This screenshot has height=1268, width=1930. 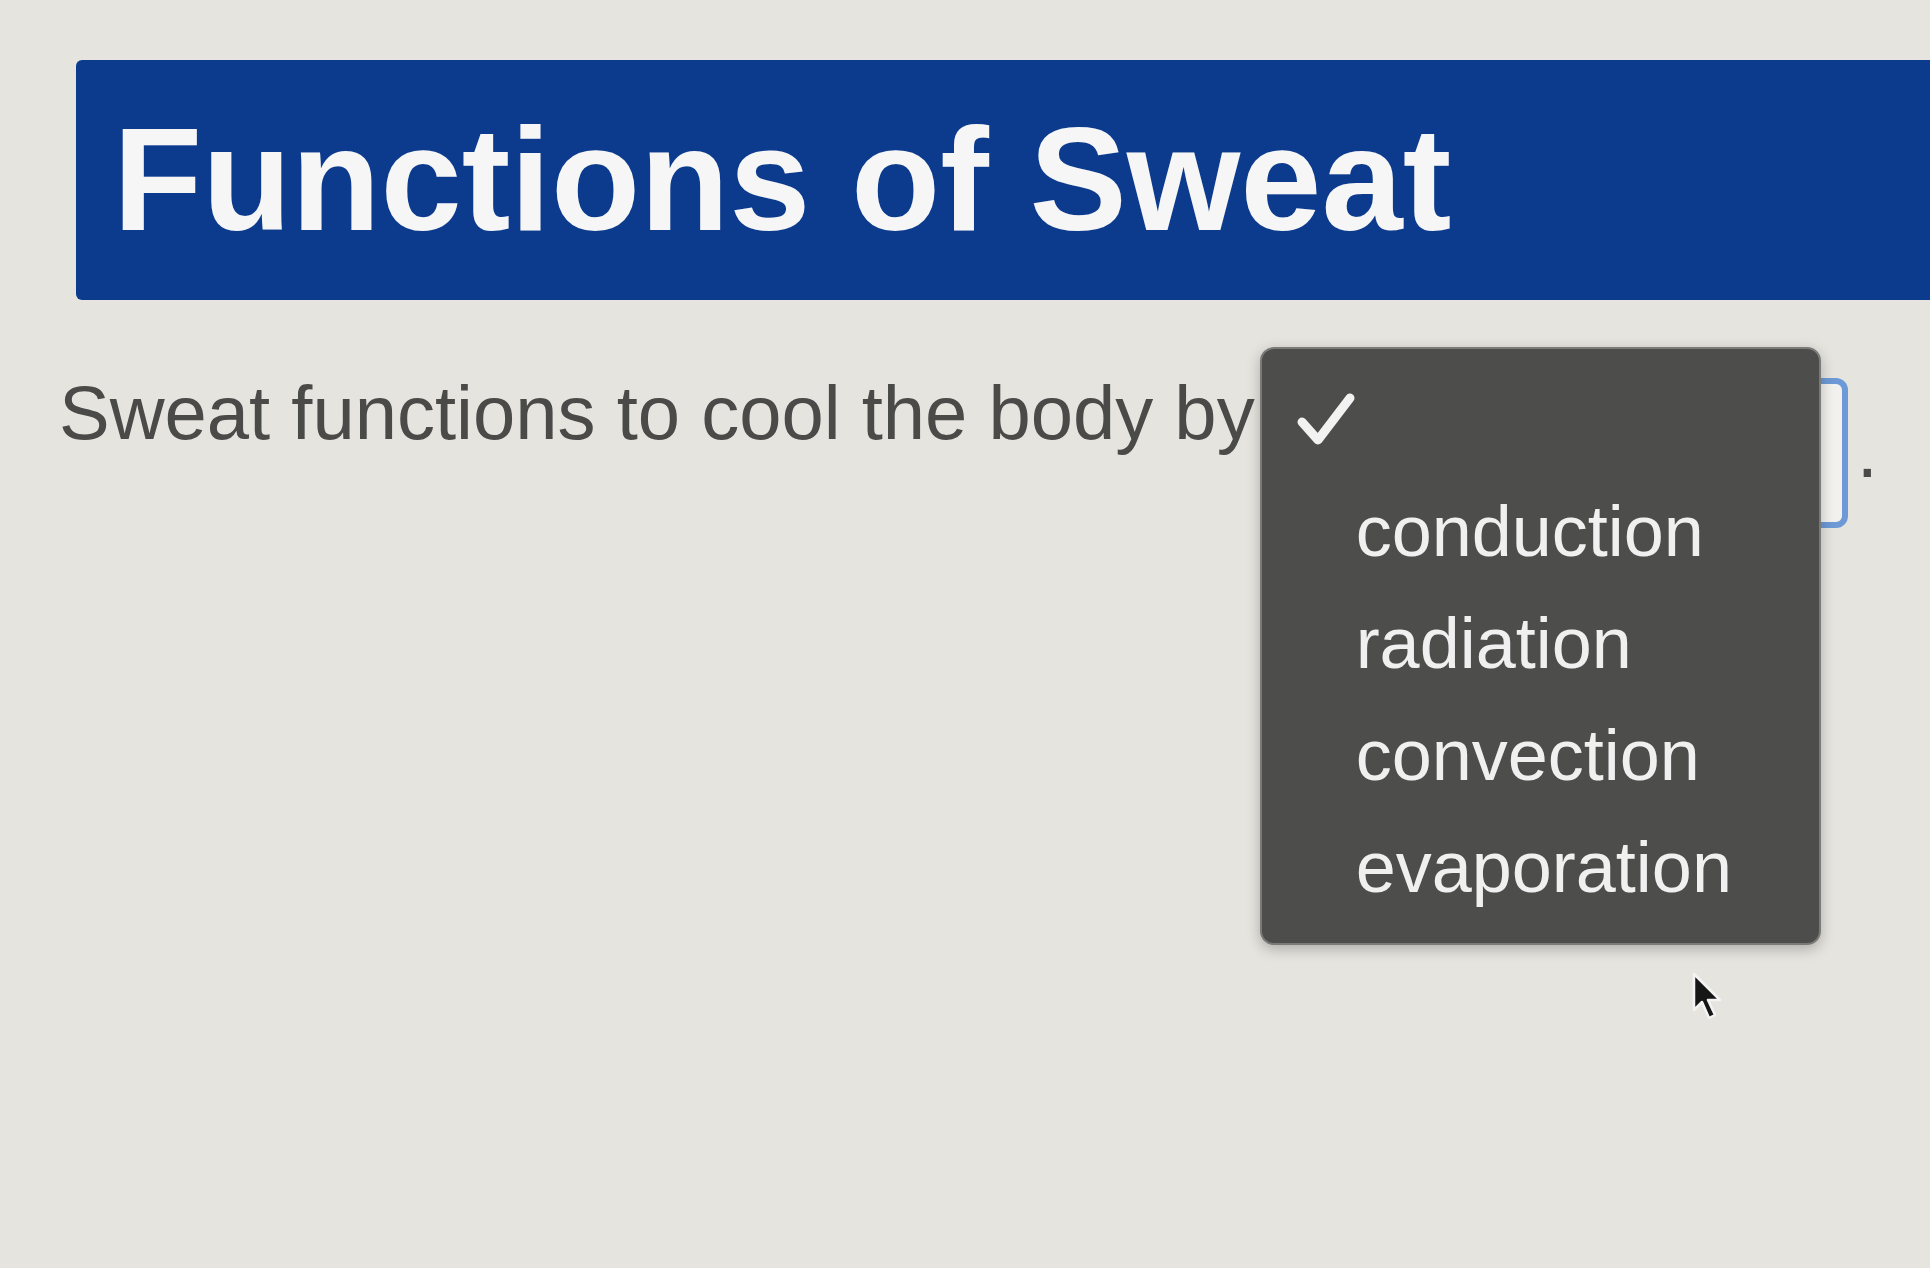 I want to click on period-text: ., so click(x=1867, y=451).